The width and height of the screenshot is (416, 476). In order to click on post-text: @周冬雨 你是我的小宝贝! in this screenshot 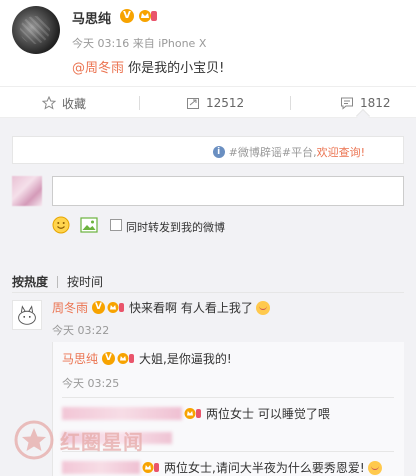, I will do `click(148, 66)`.